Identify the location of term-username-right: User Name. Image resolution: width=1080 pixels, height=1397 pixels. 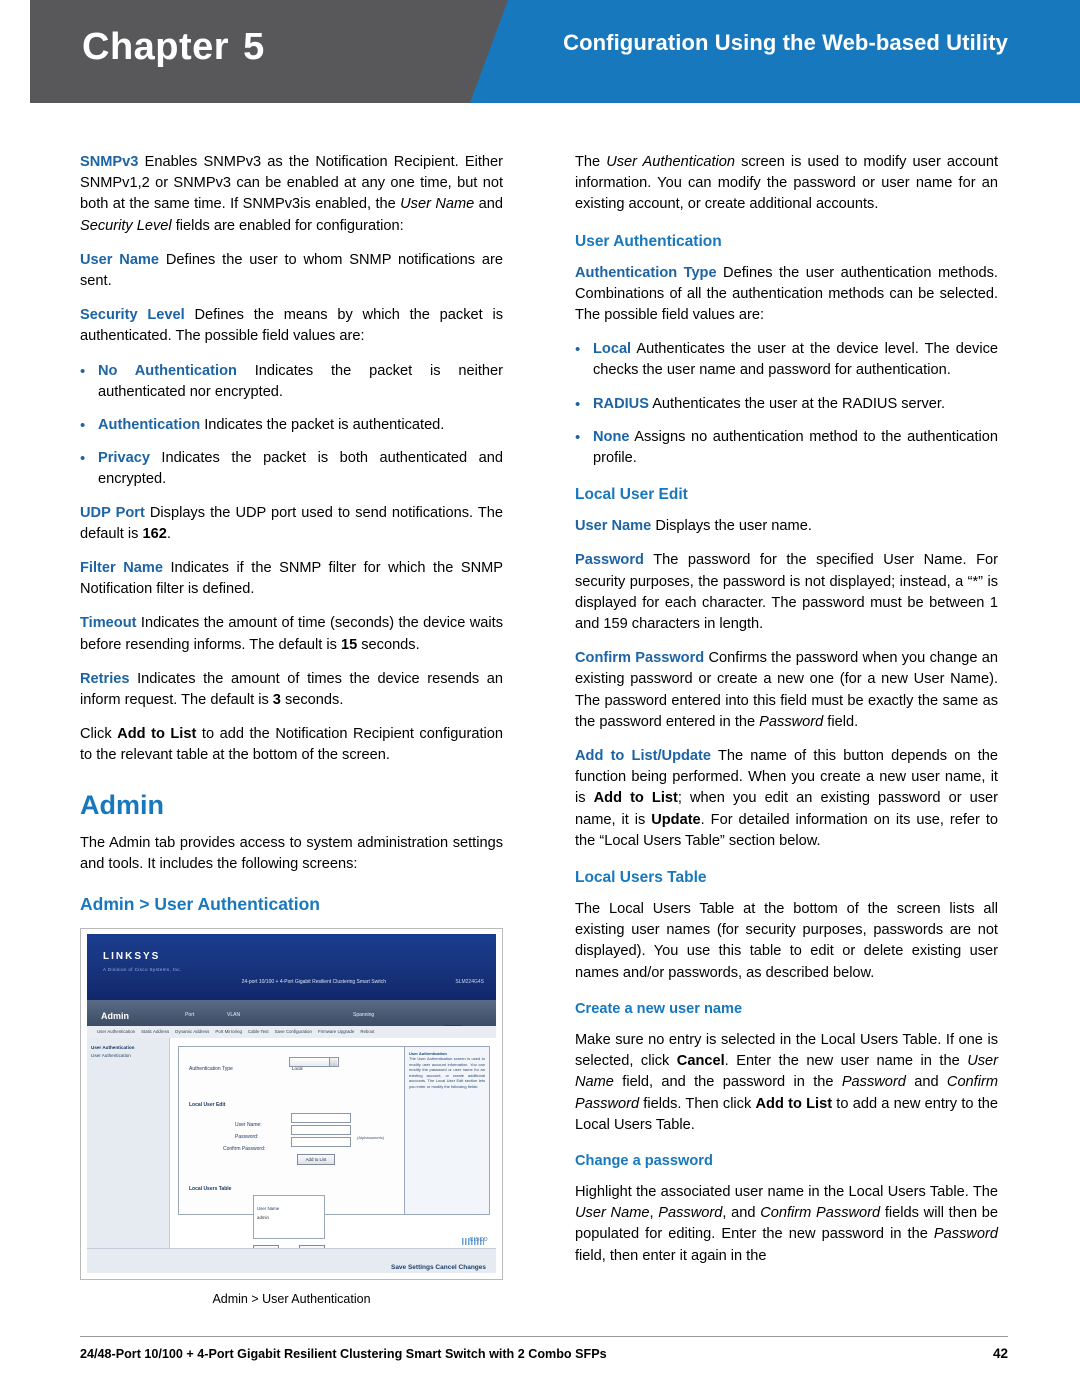
(613, 526).